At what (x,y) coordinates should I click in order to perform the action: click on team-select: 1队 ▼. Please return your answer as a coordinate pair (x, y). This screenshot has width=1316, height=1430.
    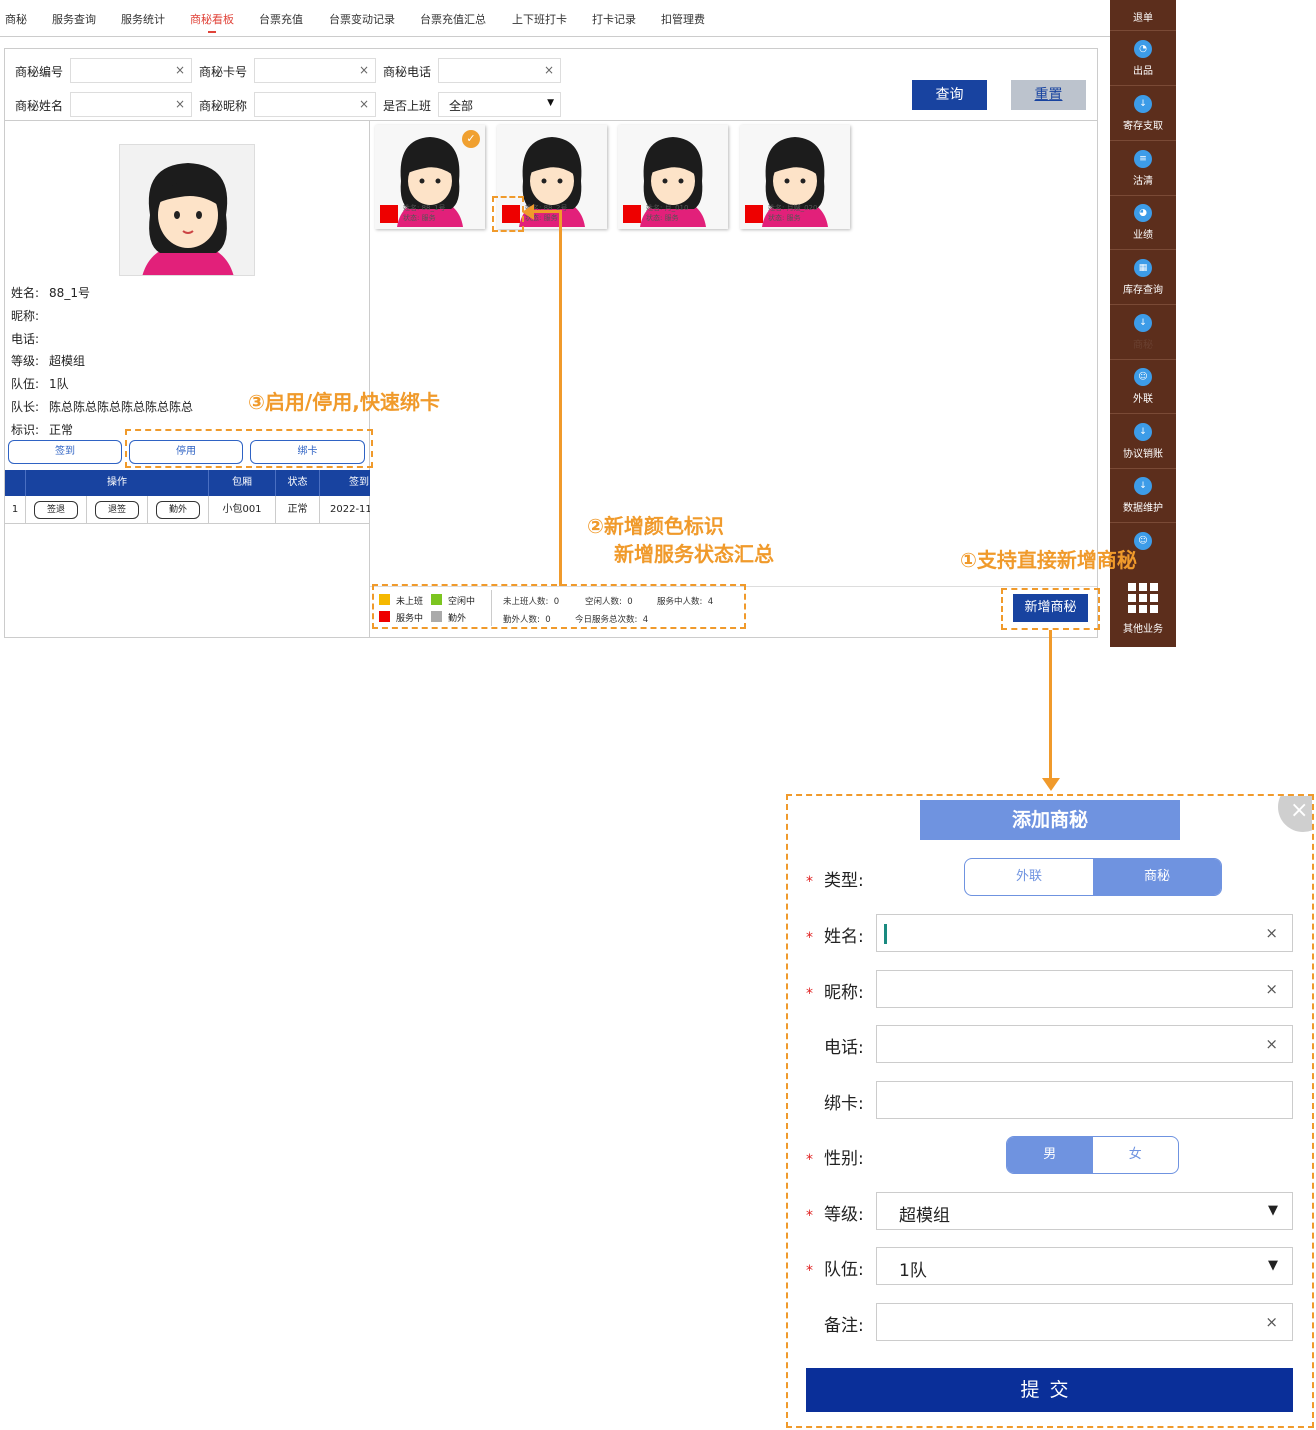
    Looking at the image, I should click on (1084, 1266).